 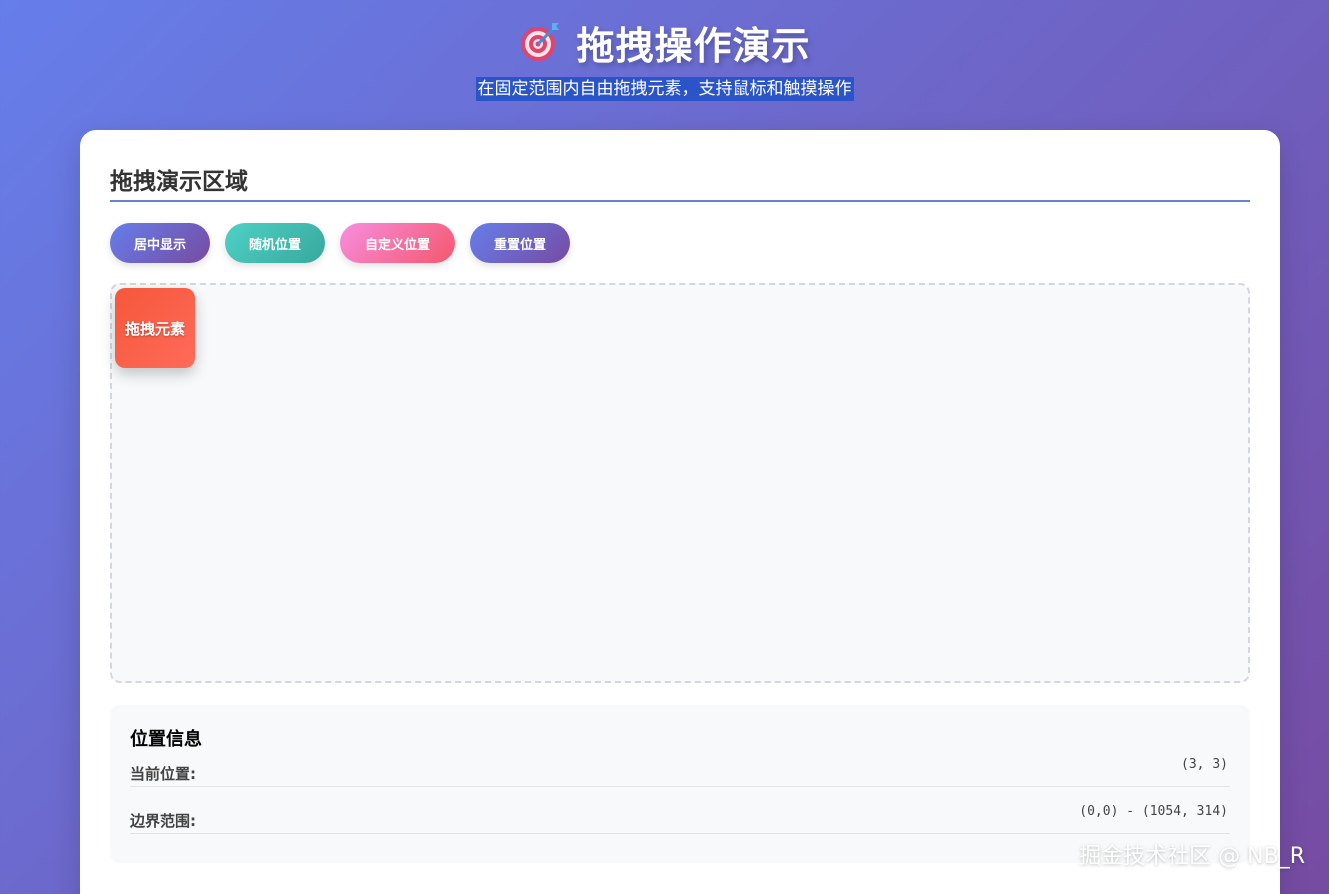 What do you see at coordinates (520, 243) in the screenshot?
I see `reset-position-button: 重置位置` at bounding box center [520, 243].